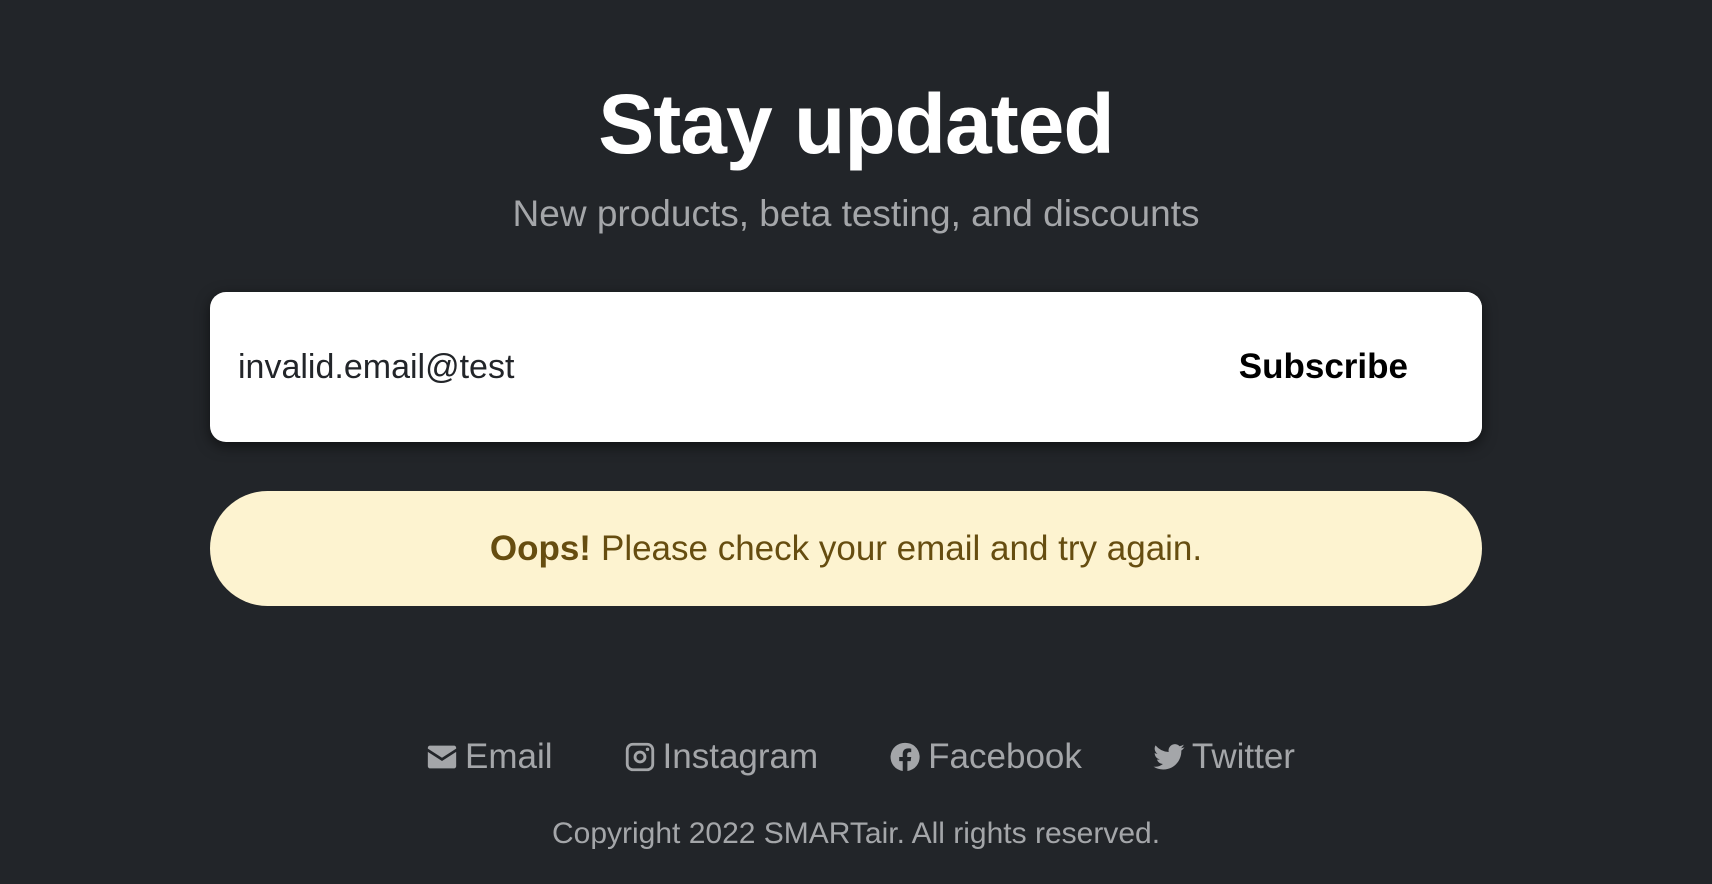 This screenshot has width=1712, height=884. I want to click on alert-message: Please check your email and try again., so click(901, 548).